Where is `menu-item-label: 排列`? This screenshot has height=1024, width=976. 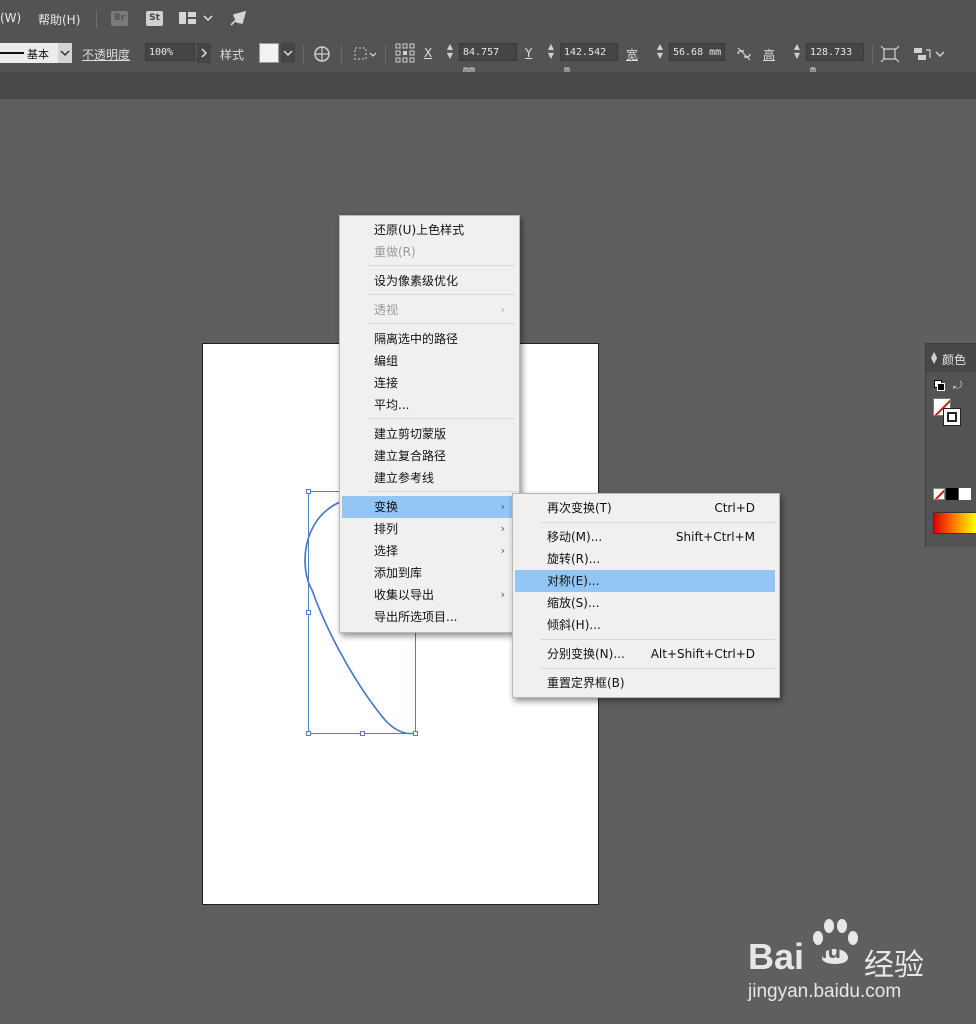
menu-item-label: 排列 is located at coordinates (386, 529).